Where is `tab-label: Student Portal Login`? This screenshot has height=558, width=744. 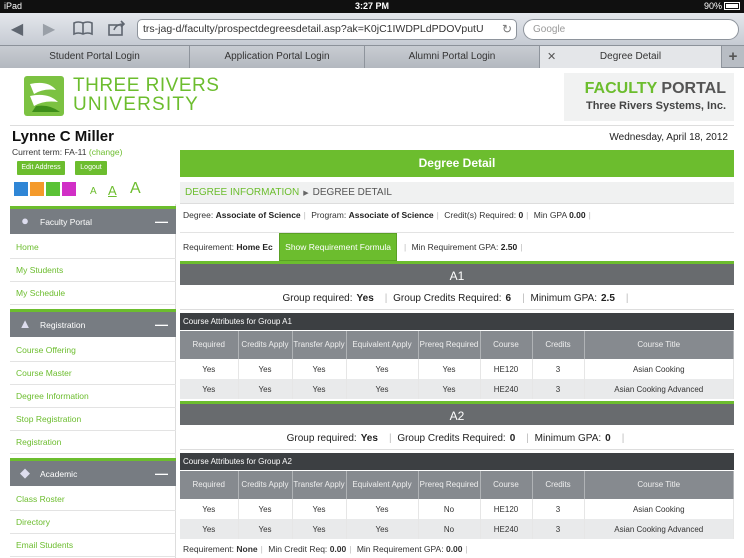
tab-label: Student Portal Login is located at coordinates (94, 56).